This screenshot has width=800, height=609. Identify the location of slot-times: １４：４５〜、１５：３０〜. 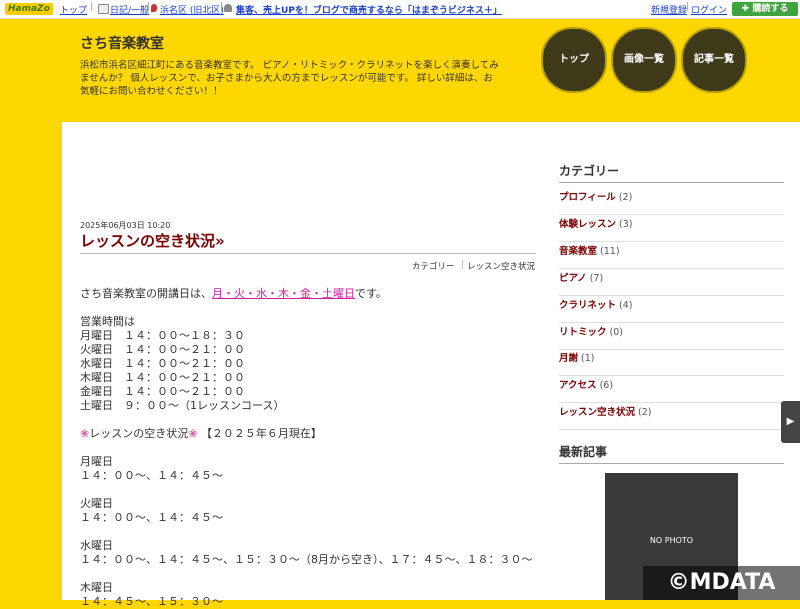
(151, 601).